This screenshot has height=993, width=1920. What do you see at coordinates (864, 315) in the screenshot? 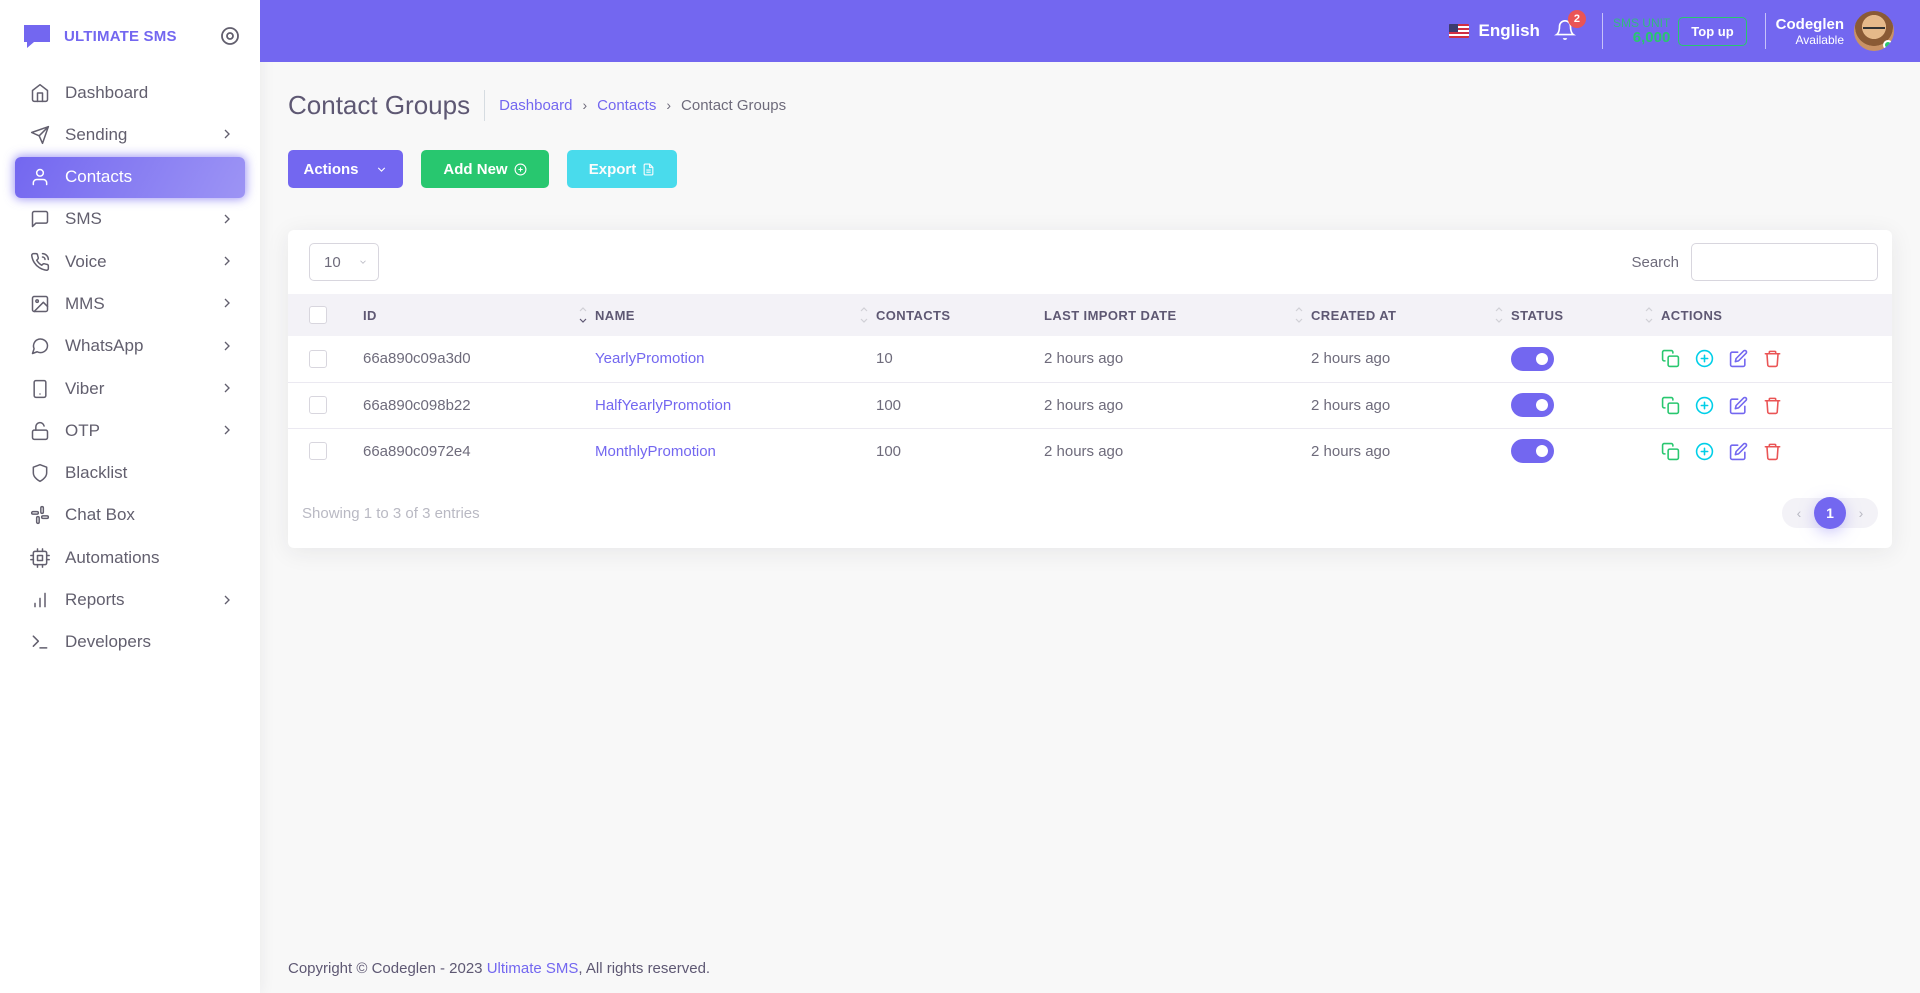
I see `sort-icon` at bounding box center [864, 315].